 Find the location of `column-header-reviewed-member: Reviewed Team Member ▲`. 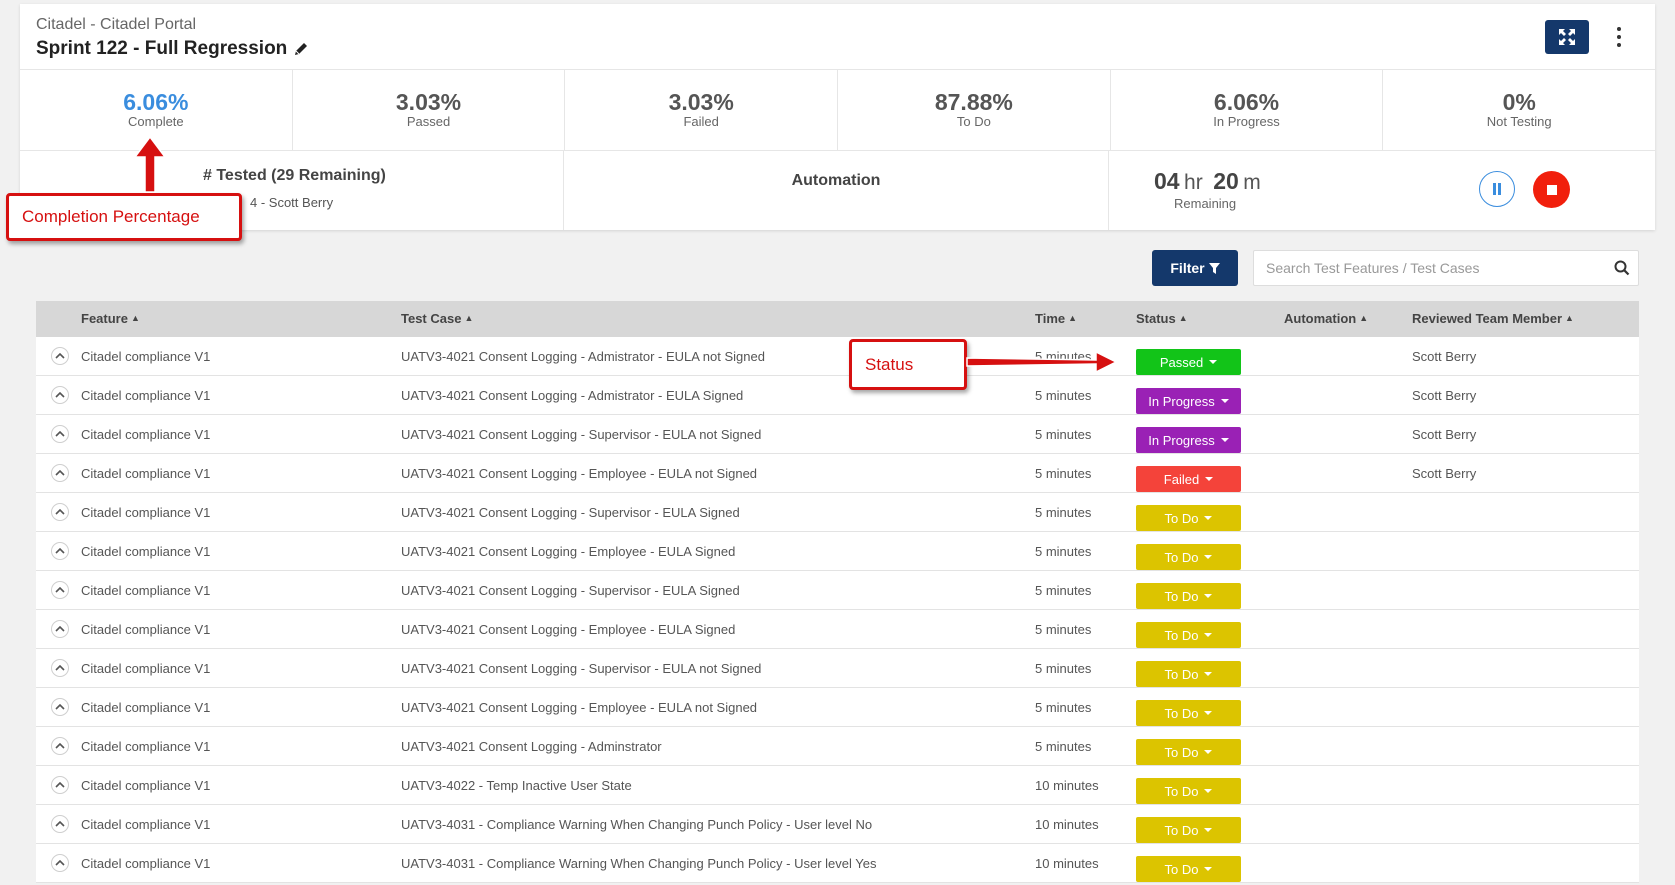

column-header-reviewed-member: Reviewed Team Member ▲ is located at coordinates (1493, 318).